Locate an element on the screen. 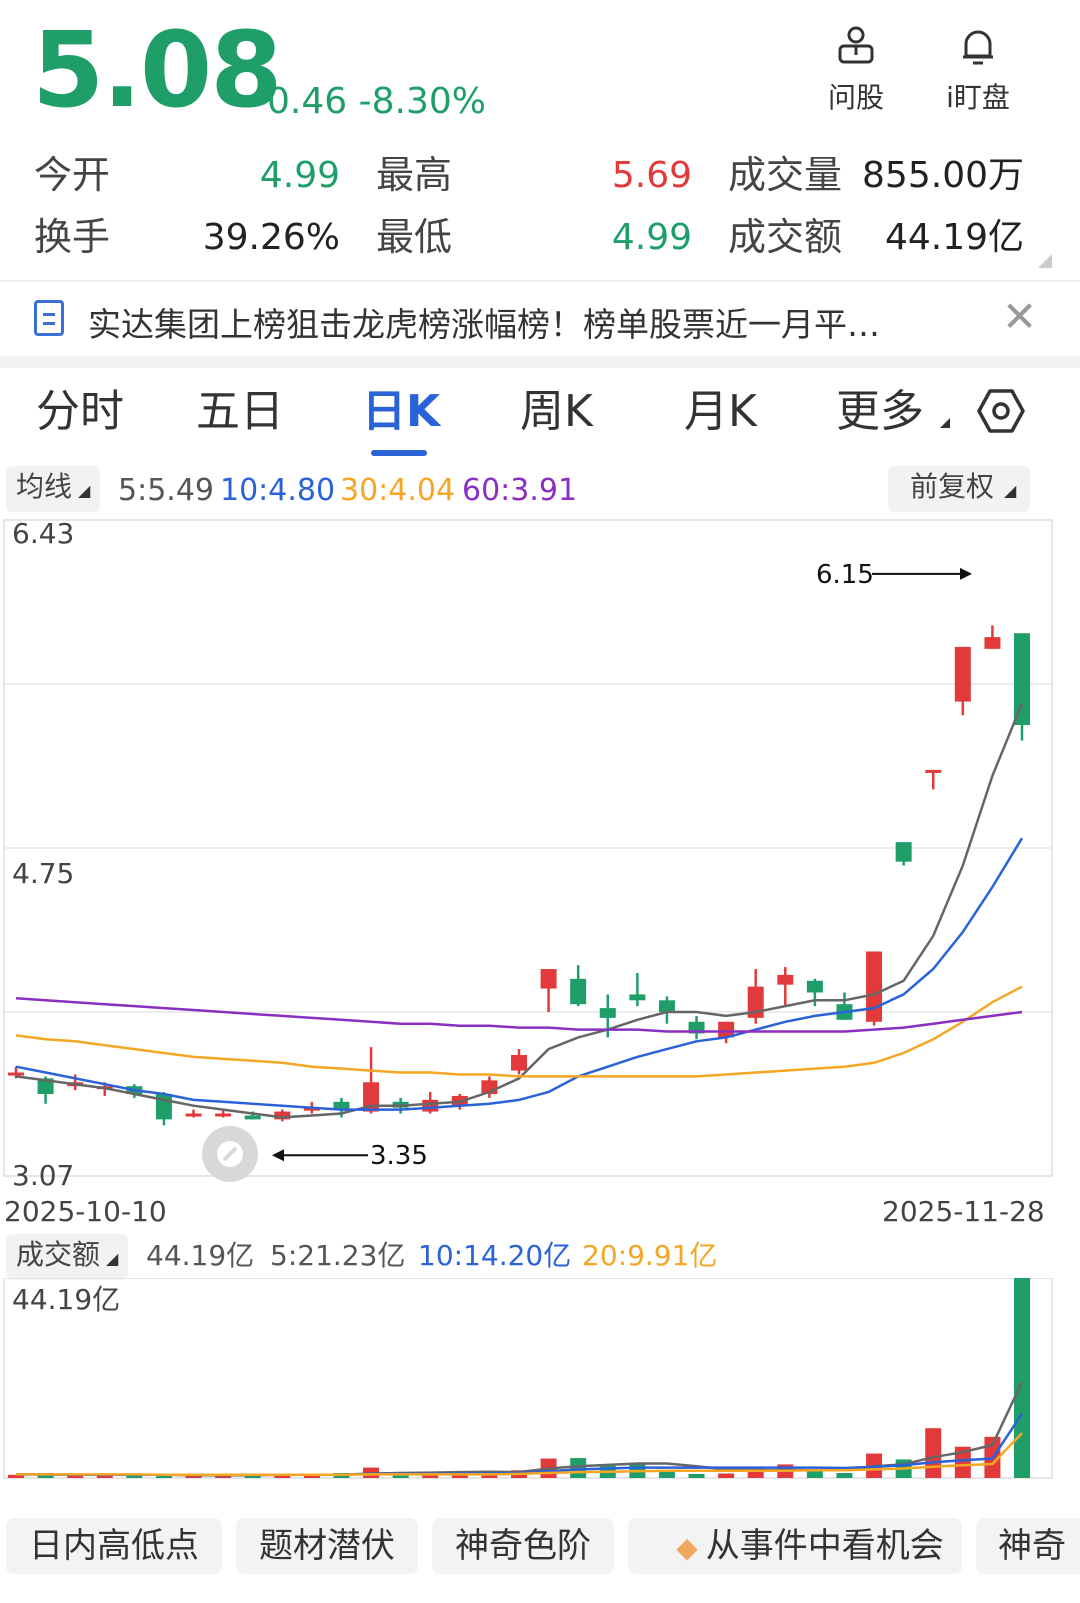 This screenshot has height=1603, width=1080. ma-dropdown-icon: ◢ is located at coordinates (84, 490).